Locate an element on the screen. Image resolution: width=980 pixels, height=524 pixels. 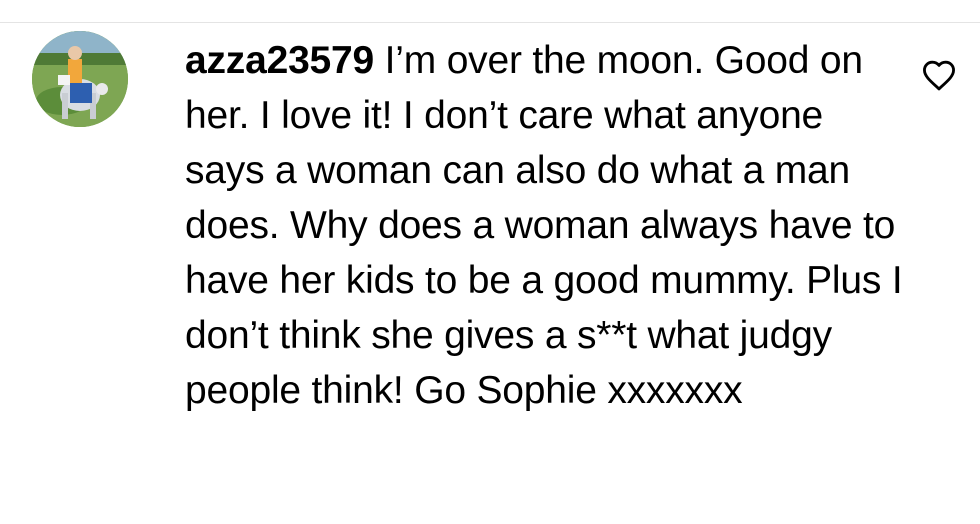
like-button is located at coordinates (939, 76).